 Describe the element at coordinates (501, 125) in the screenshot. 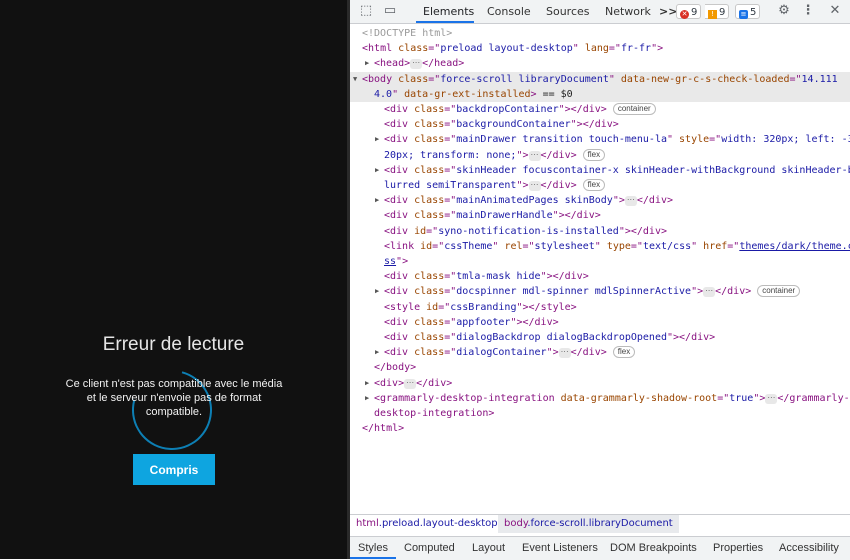

I see `dom-node-markup: <div class="backgroundContainer"></div>` at that location.